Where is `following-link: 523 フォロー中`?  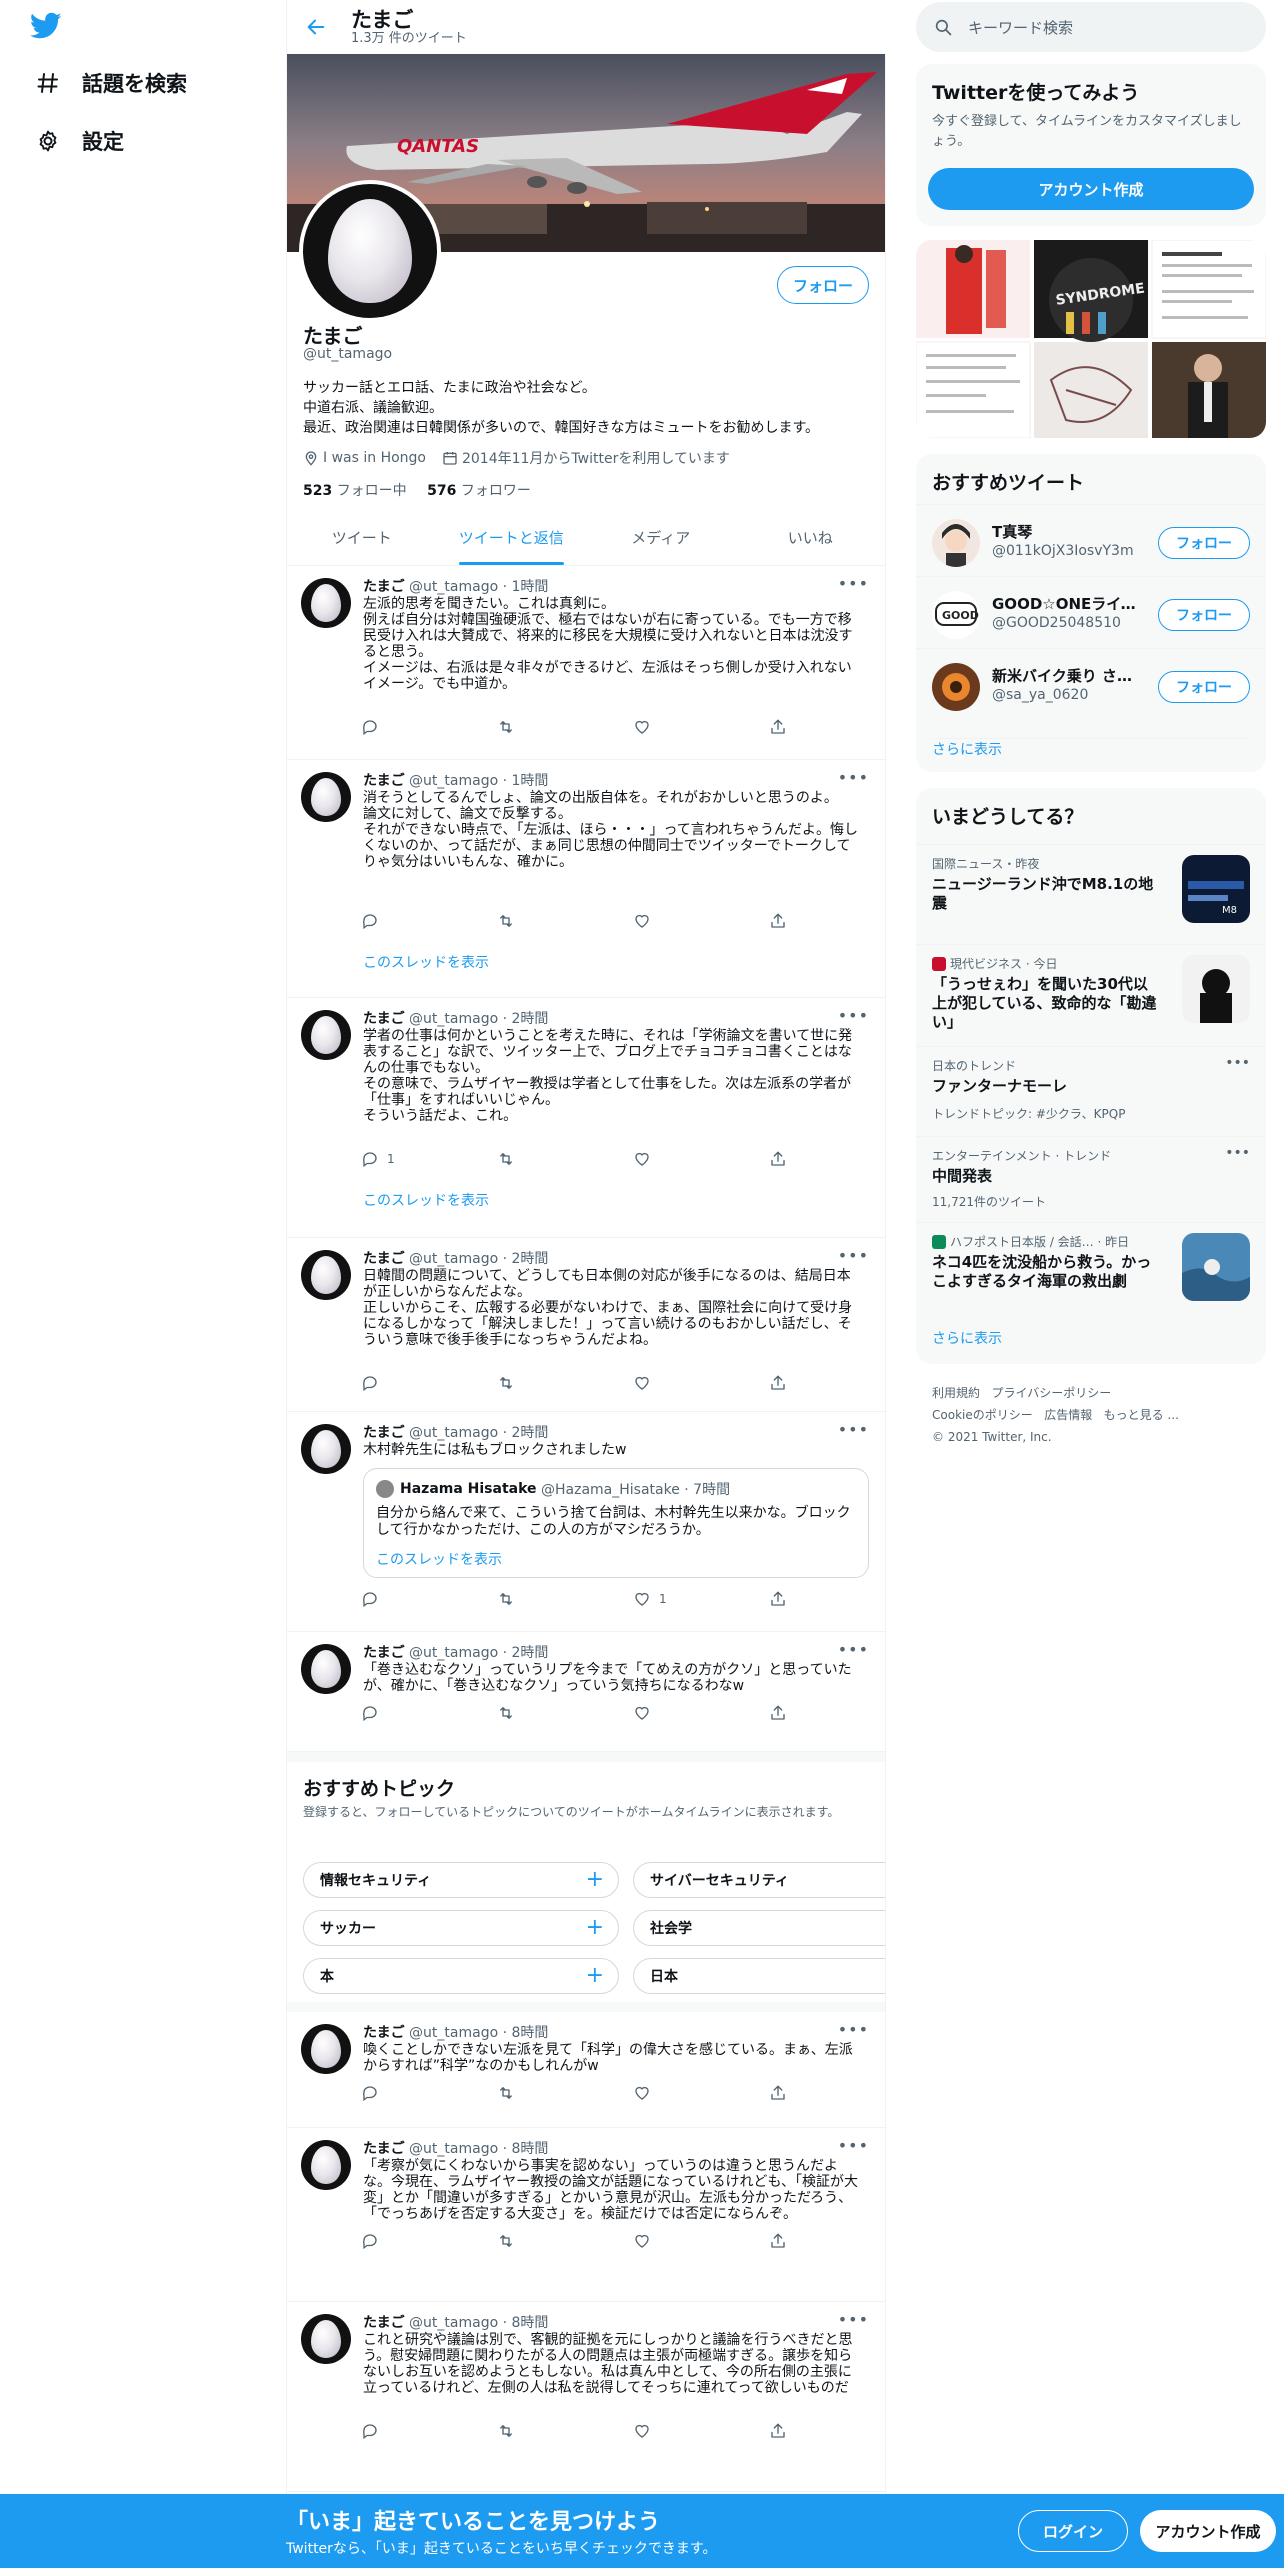 following-link: 523 フォロー中 is located at coordinates (355, 491).